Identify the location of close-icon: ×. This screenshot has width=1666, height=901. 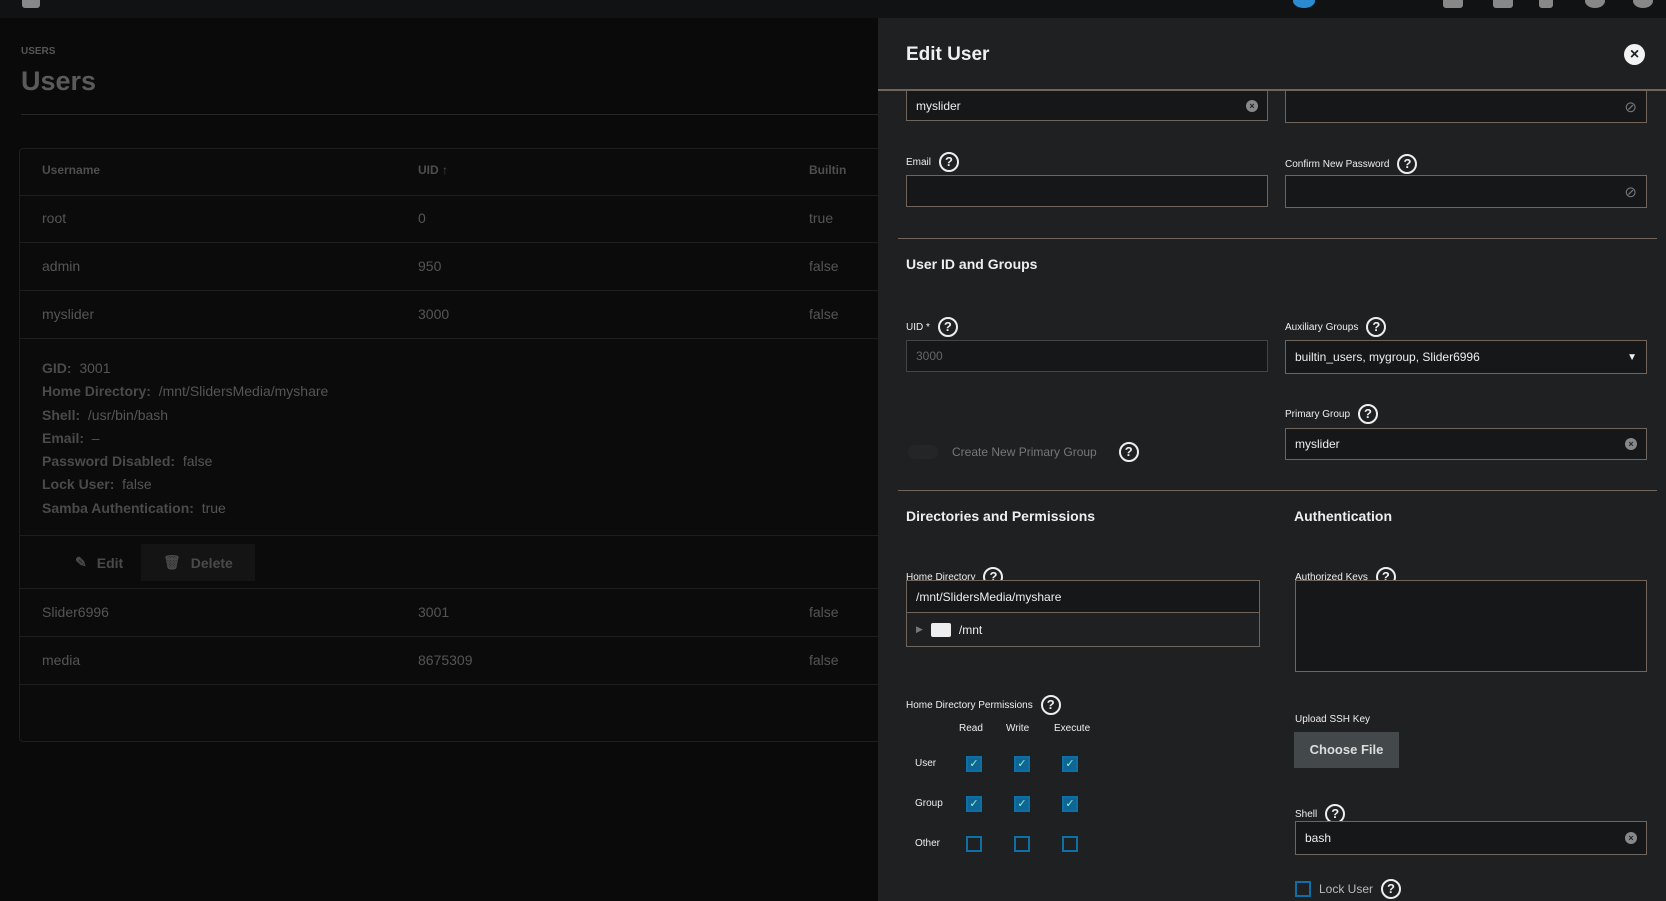
(1634, 54).